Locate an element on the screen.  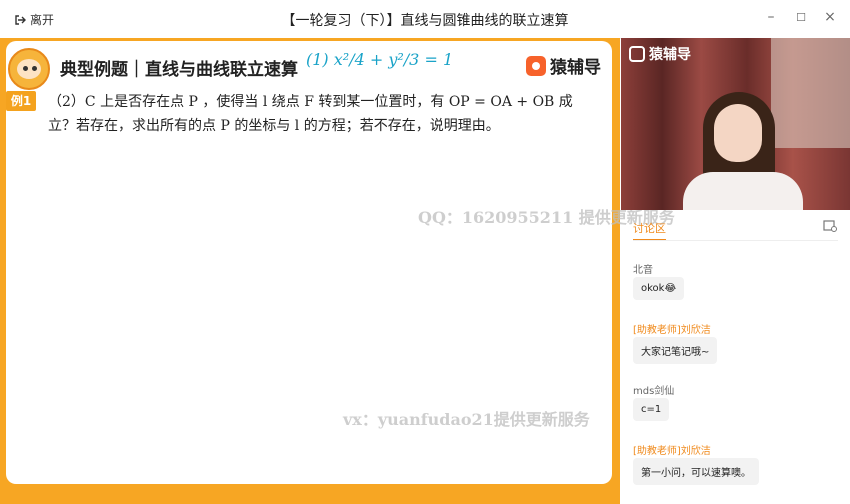
message-author: 北音 is located at coordinates (643, 270).